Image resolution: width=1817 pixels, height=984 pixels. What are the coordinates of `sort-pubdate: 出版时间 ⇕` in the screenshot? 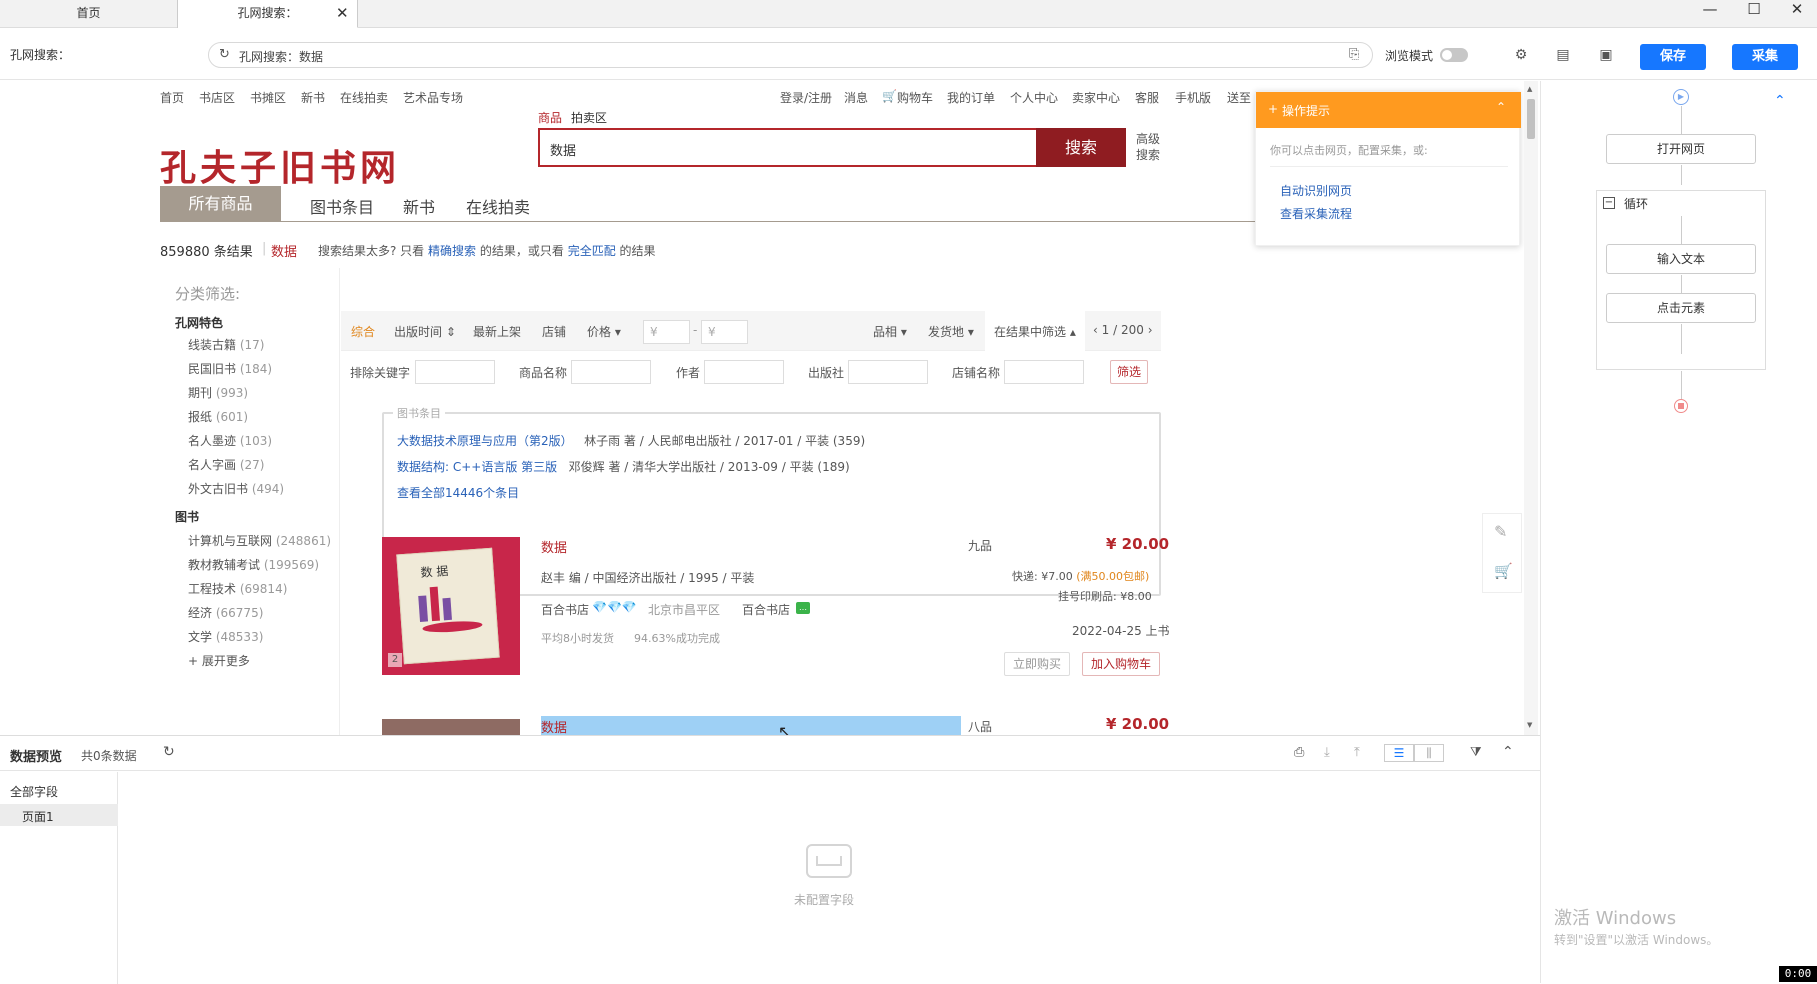 It's located at (425, 331).